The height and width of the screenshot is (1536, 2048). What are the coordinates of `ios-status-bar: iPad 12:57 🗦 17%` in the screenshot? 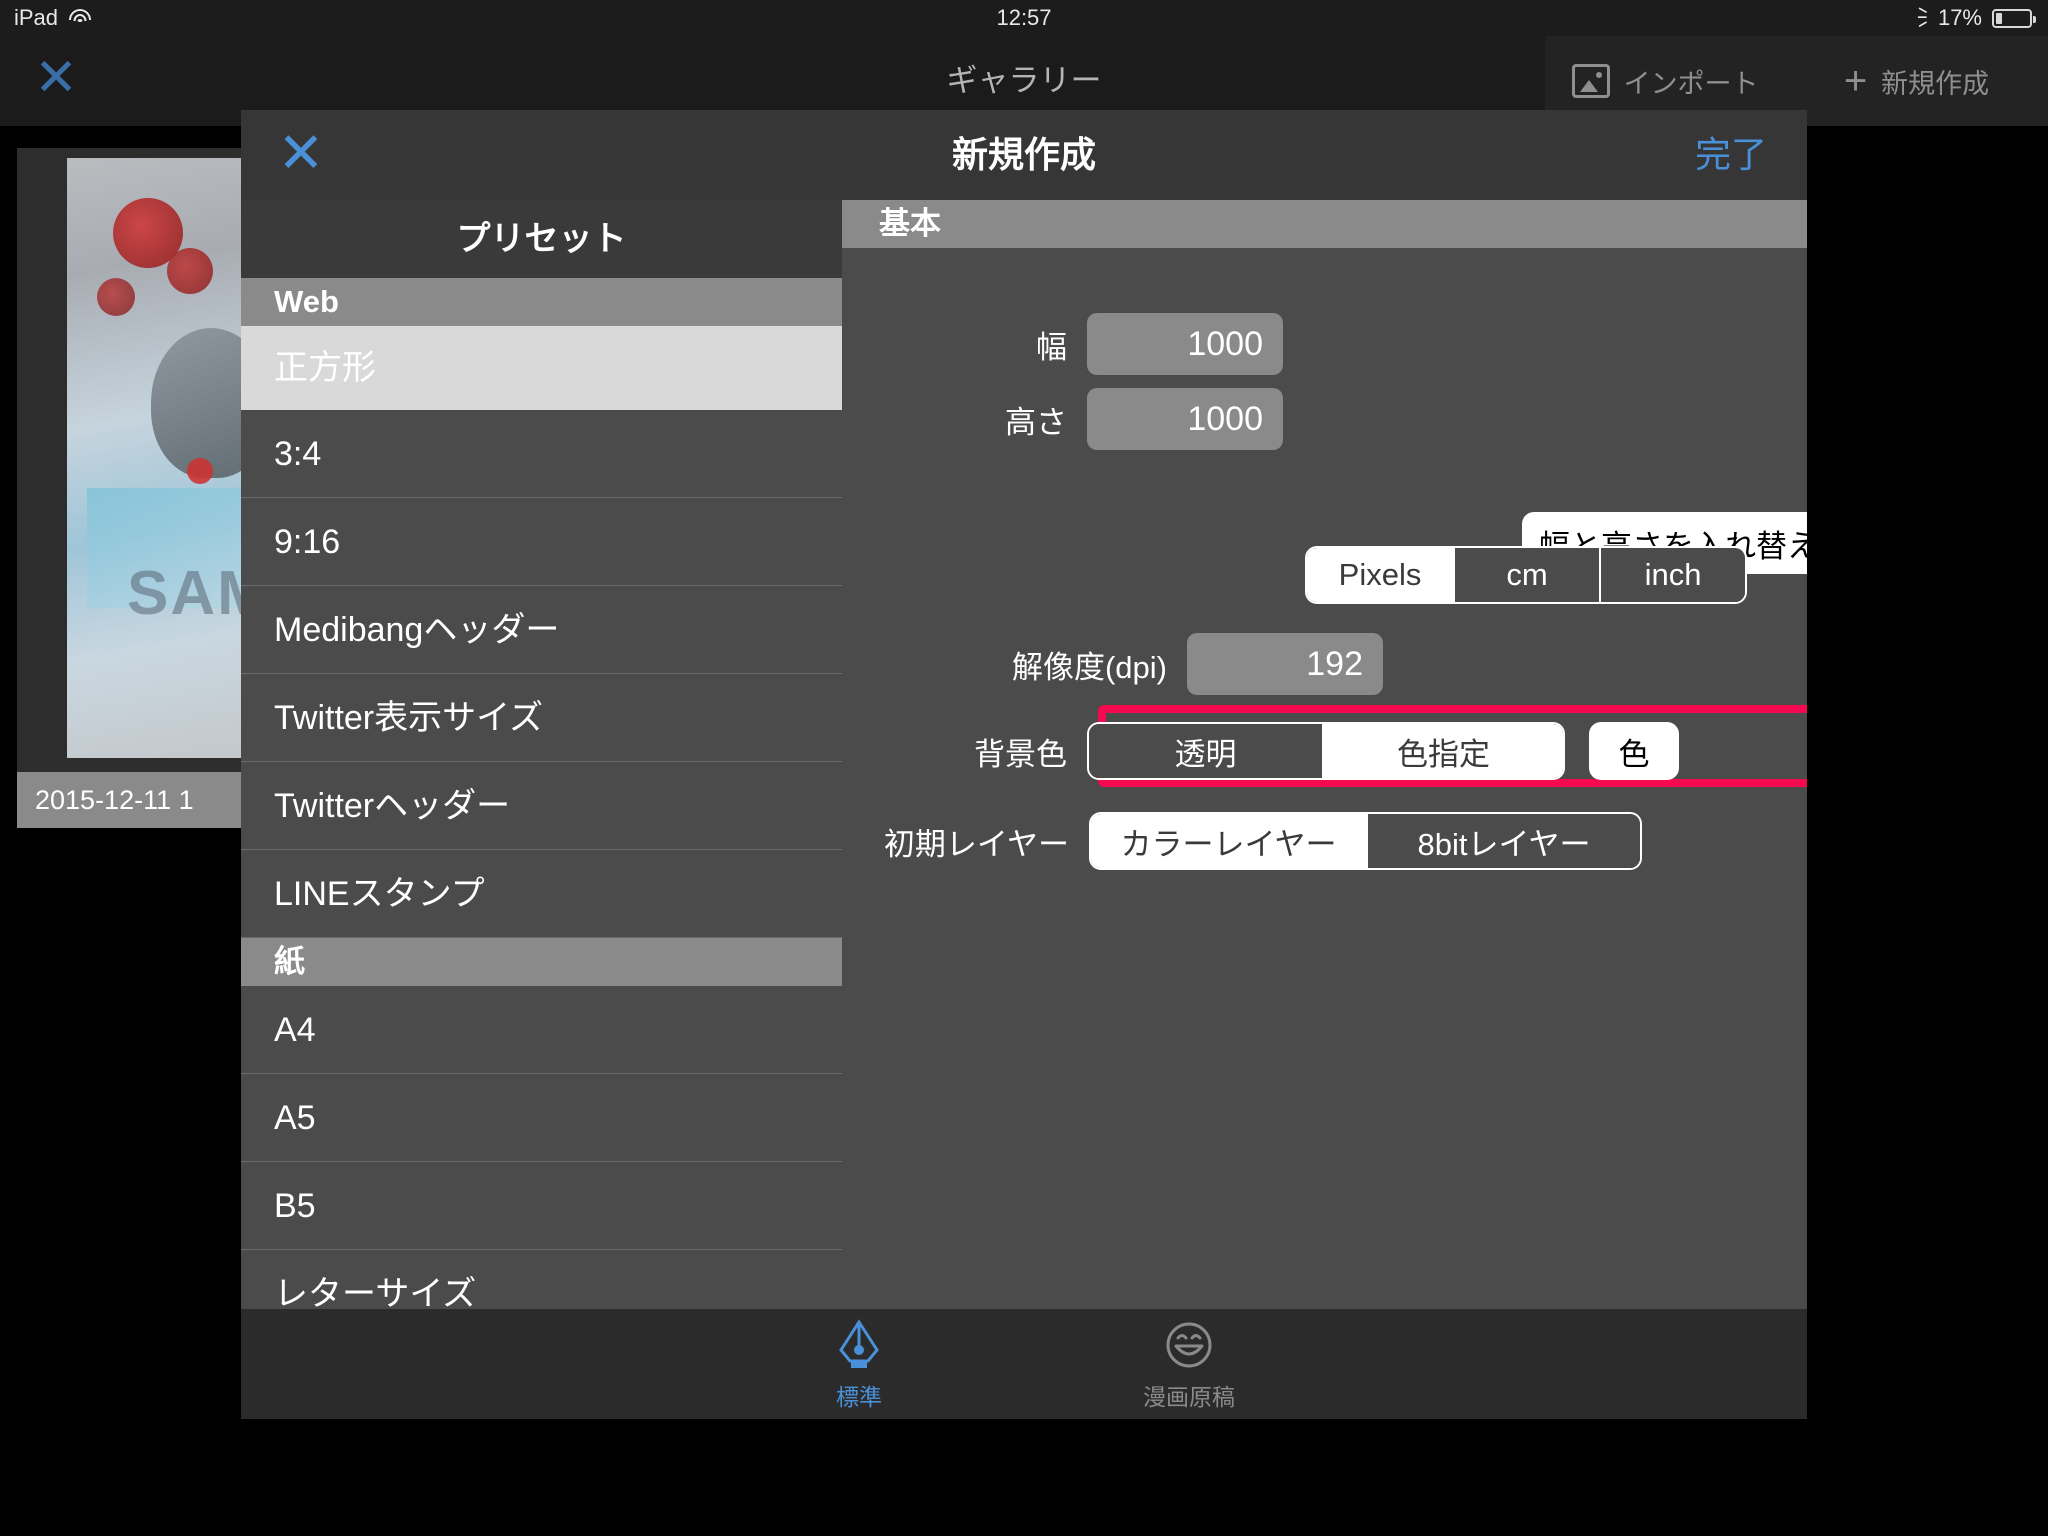 It's located at (1024, 18).